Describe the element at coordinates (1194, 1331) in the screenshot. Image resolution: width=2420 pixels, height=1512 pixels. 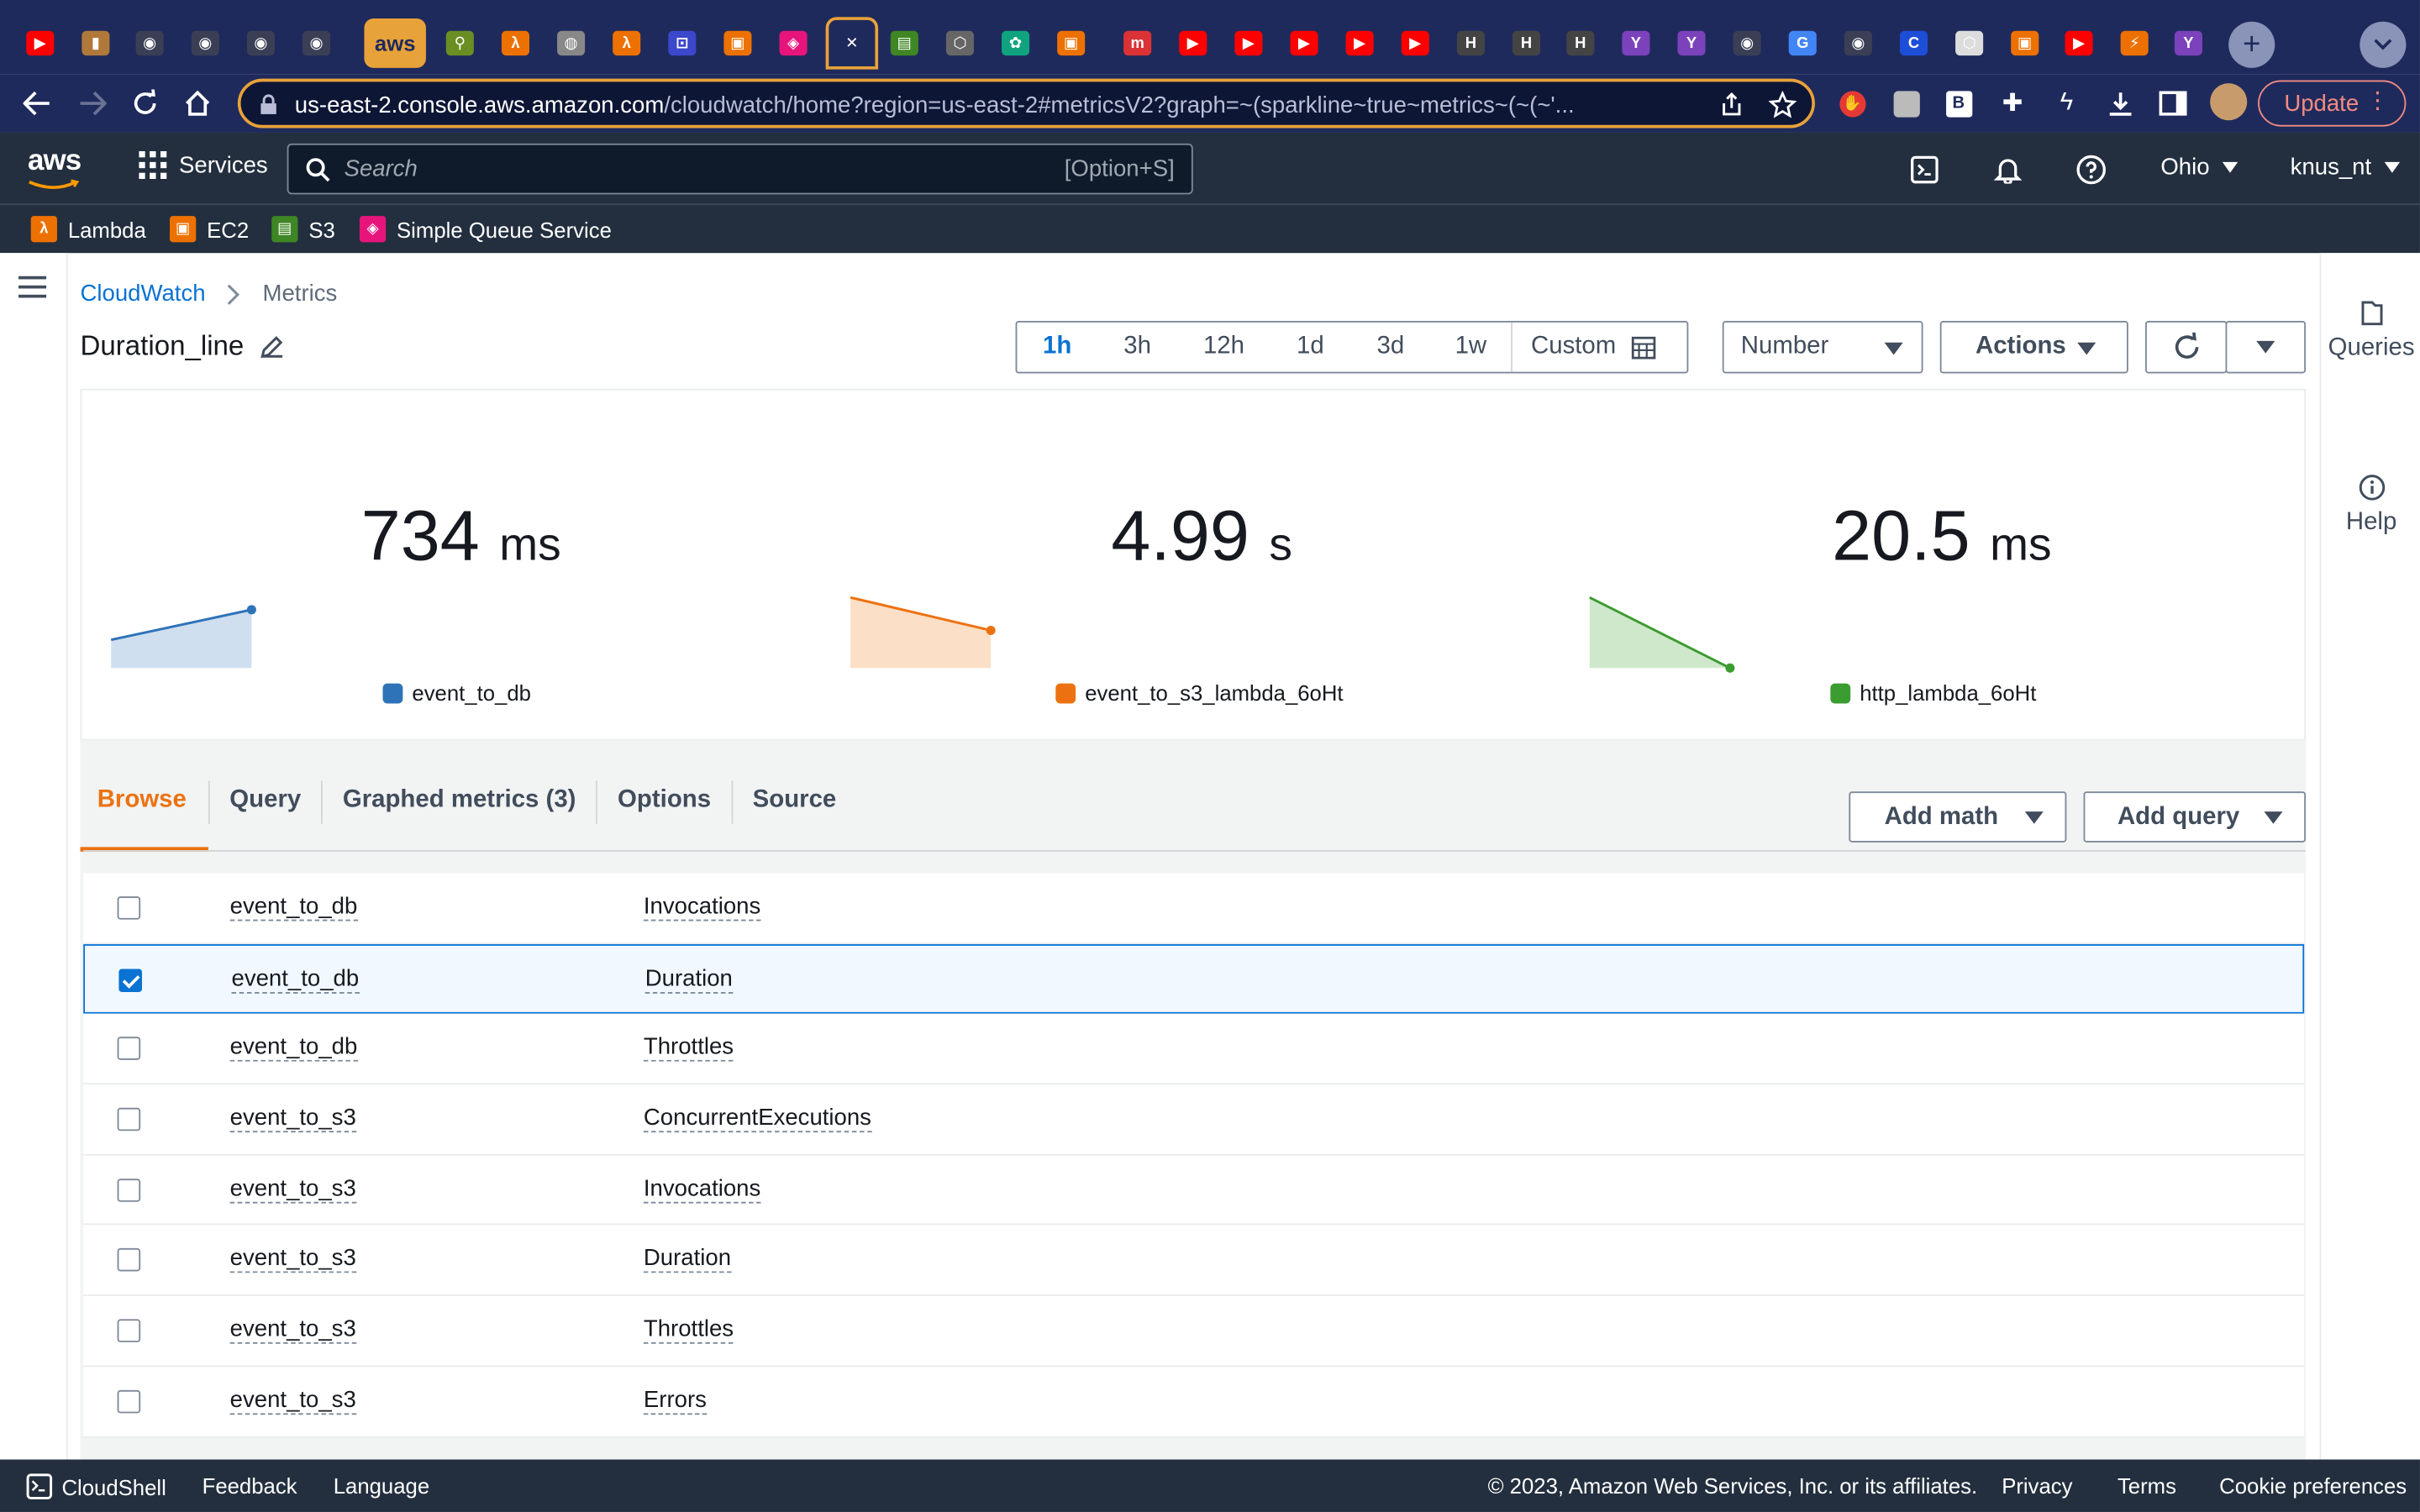
I see `table-row: event_to_s3 Throttles` at that location.